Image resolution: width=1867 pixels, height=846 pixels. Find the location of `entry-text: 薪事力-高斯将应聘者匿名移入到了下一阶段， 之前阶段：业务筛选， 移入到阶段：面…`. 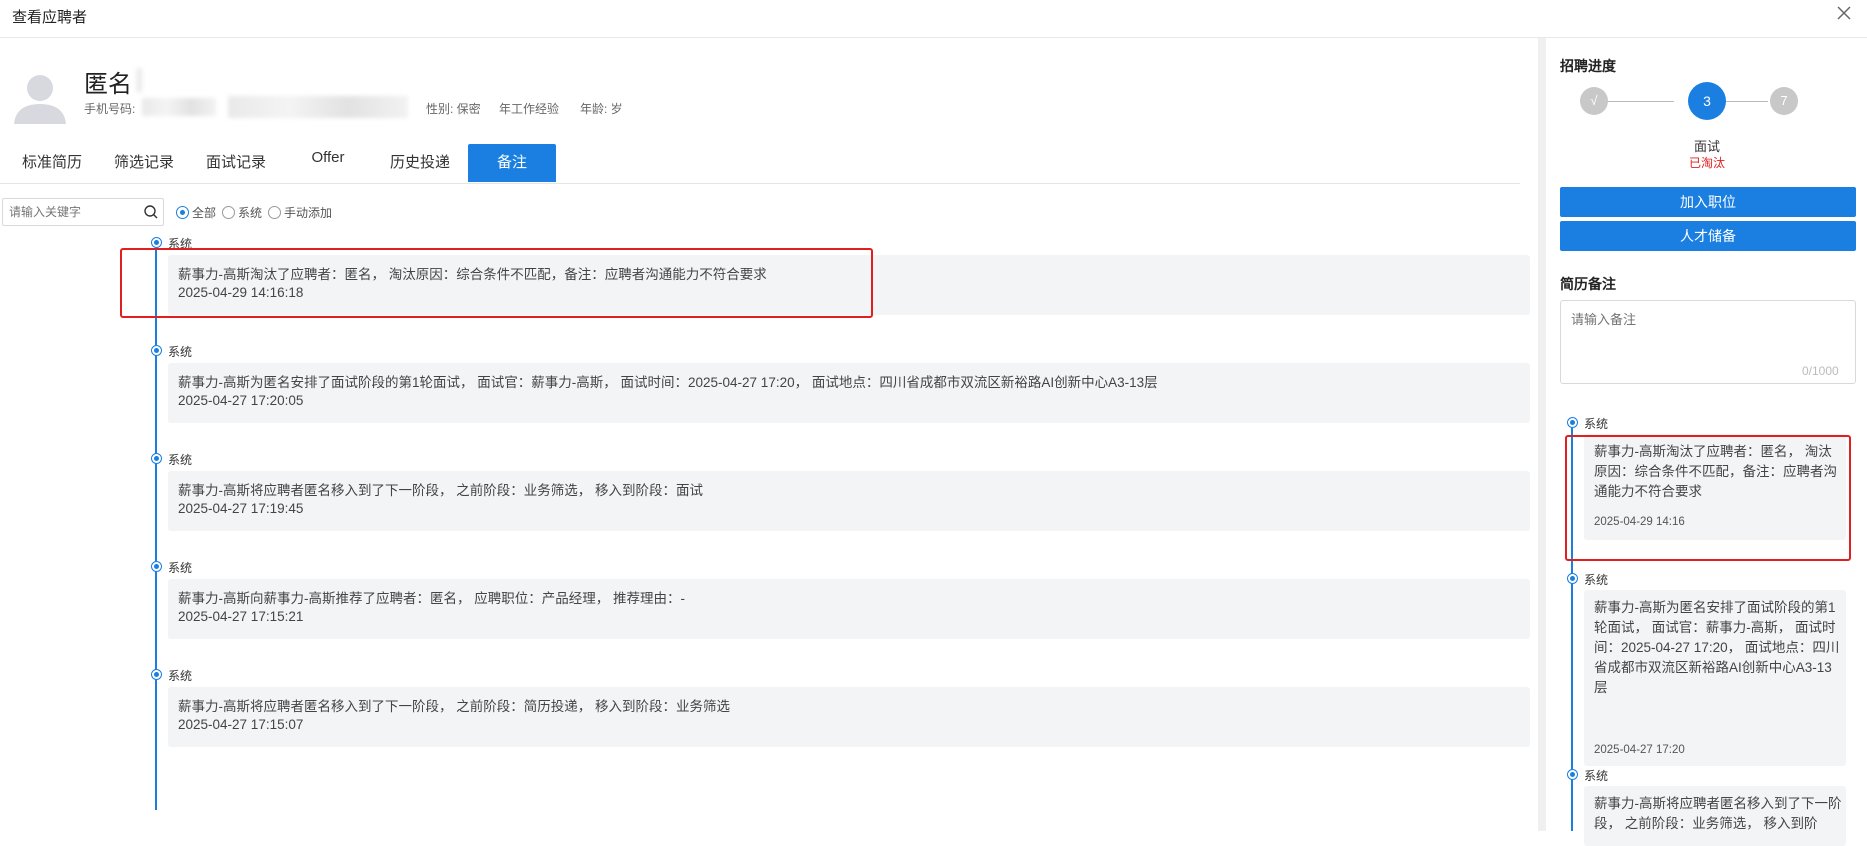

entry-text: 薪事力-高斯将应聘者匿名移入到了下一阶段， 之前阶段：业务筛选， 移入到阶段：面… is located at coordinates (440, 490).